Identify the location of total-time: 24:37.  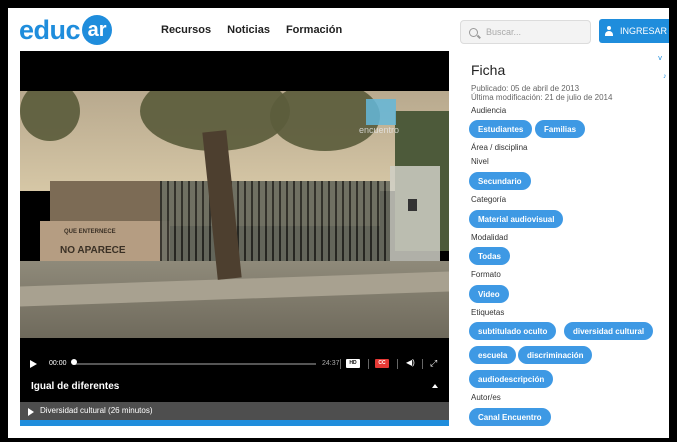
(331, 363).